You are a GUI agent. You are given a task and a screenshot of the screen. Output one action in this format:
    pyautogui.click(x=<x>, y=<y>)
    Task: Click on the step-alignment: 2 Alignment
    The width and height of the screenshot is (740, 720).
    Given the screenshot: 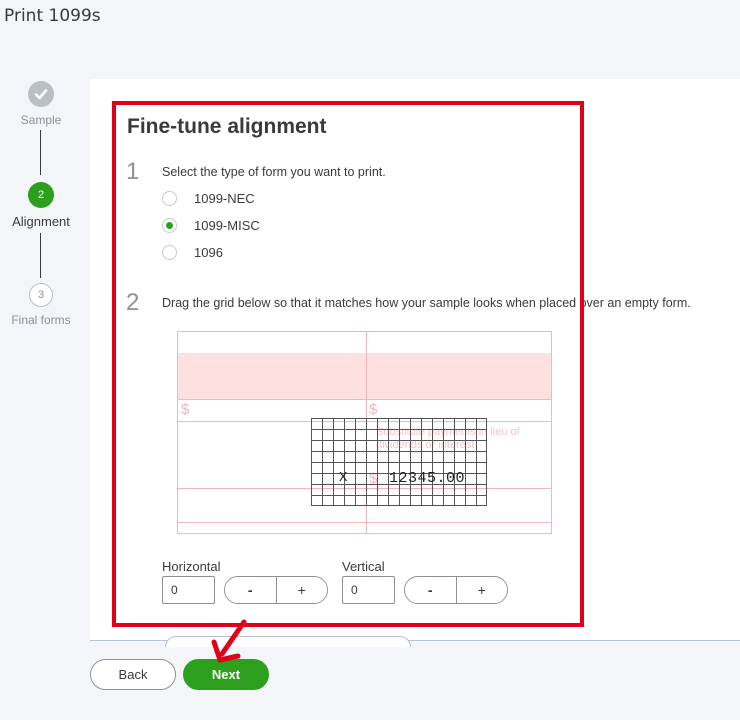 What is the action you would take?
    pyautogui.click(x=41, y=205)
    